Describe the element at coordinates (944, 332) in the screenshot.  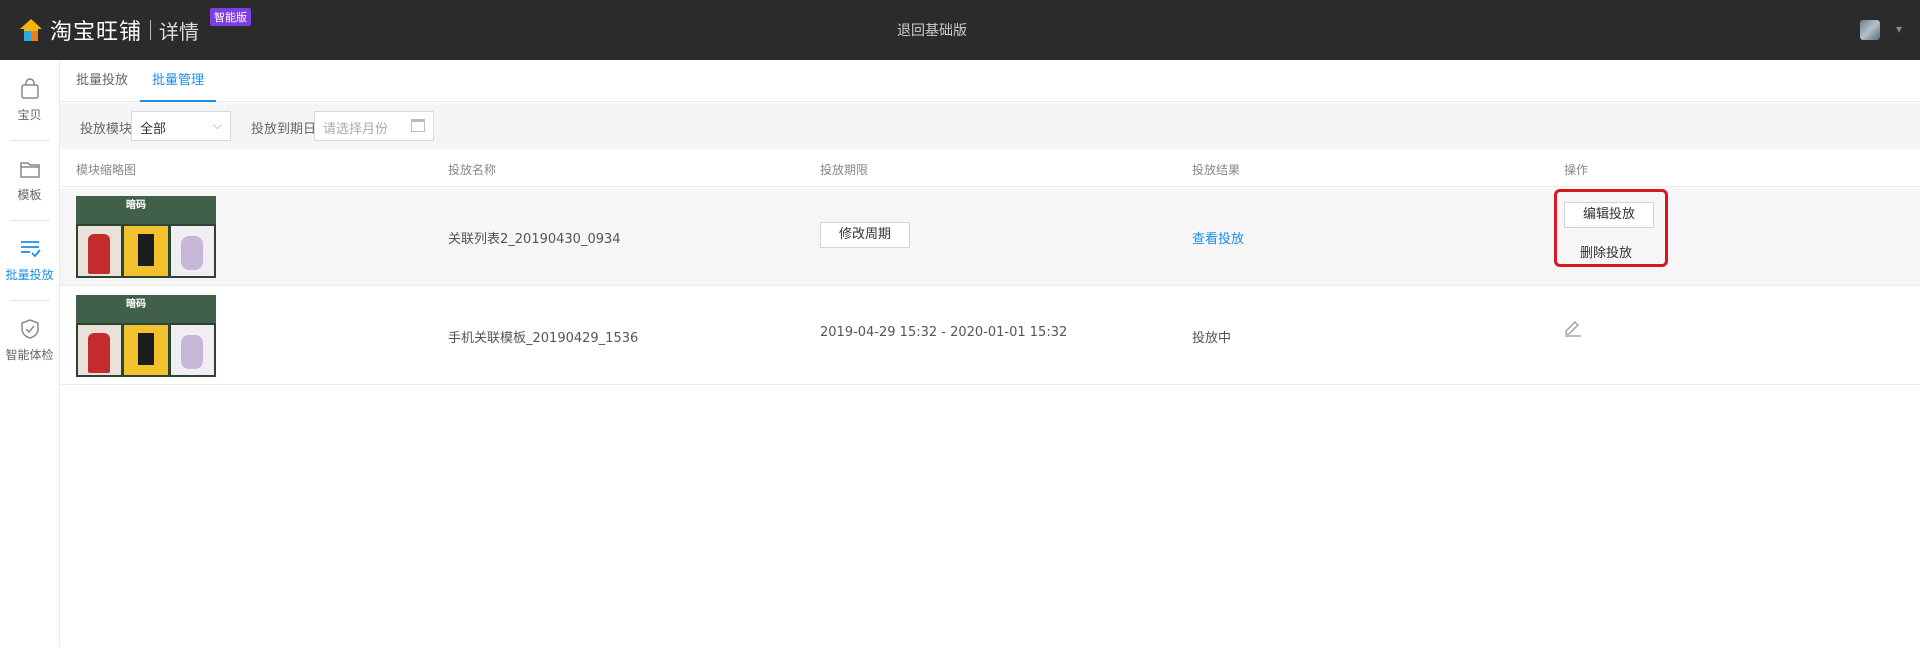
I see `delivery-period: 2019-04-29 15:32 - 2020-01-01 15:32` at that location.